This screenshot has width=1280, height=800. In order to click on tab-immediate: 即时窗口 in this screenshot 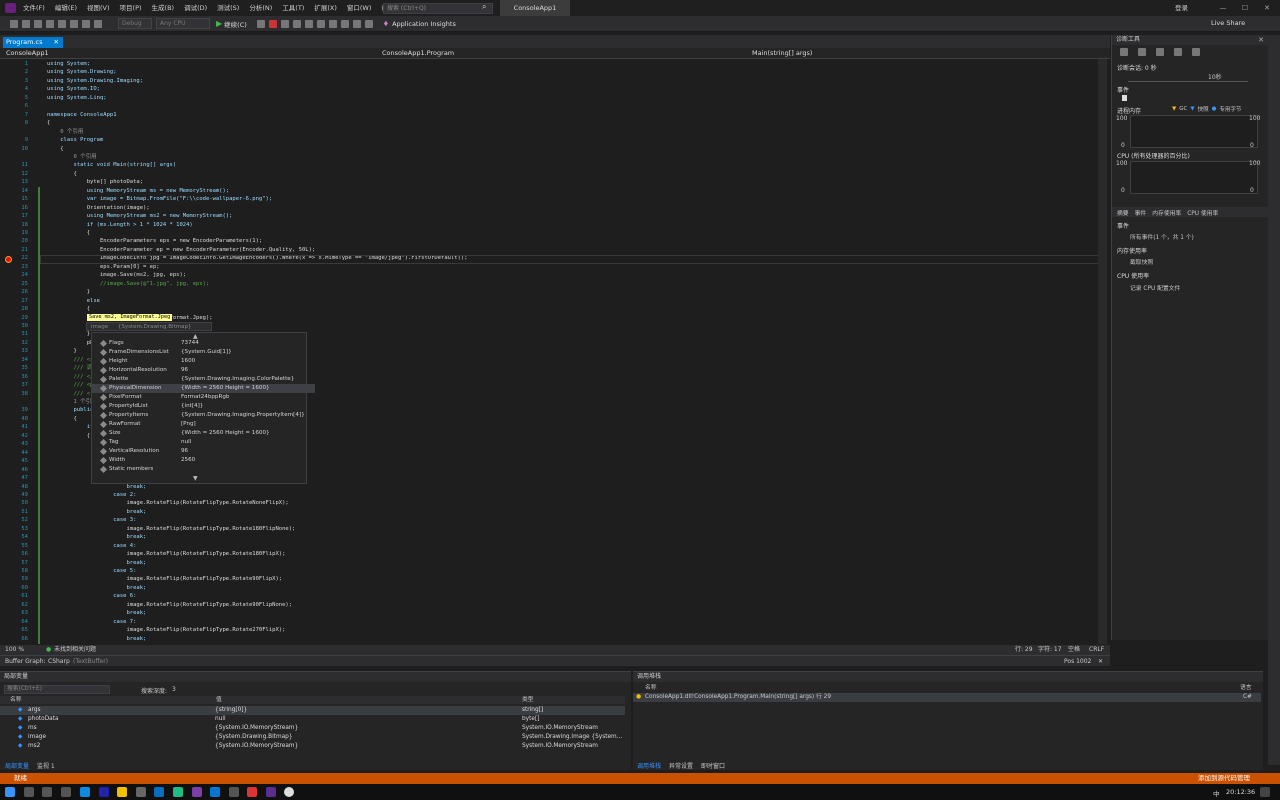, I will do `click(713, 765)`.